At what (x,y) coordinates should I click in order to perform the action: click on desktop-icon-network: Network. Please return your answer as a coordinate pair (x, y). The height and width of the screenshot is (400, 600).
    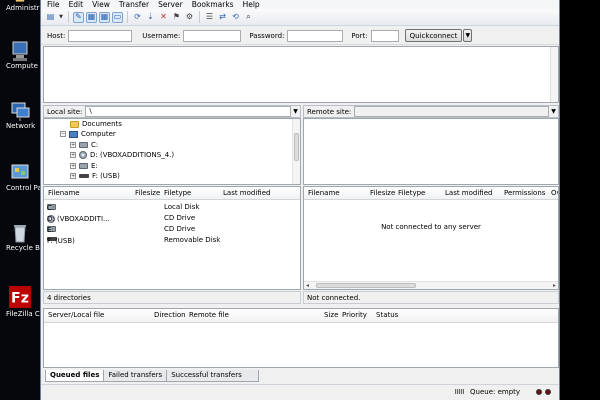
    Looking at the image, I should click on (20, 115).